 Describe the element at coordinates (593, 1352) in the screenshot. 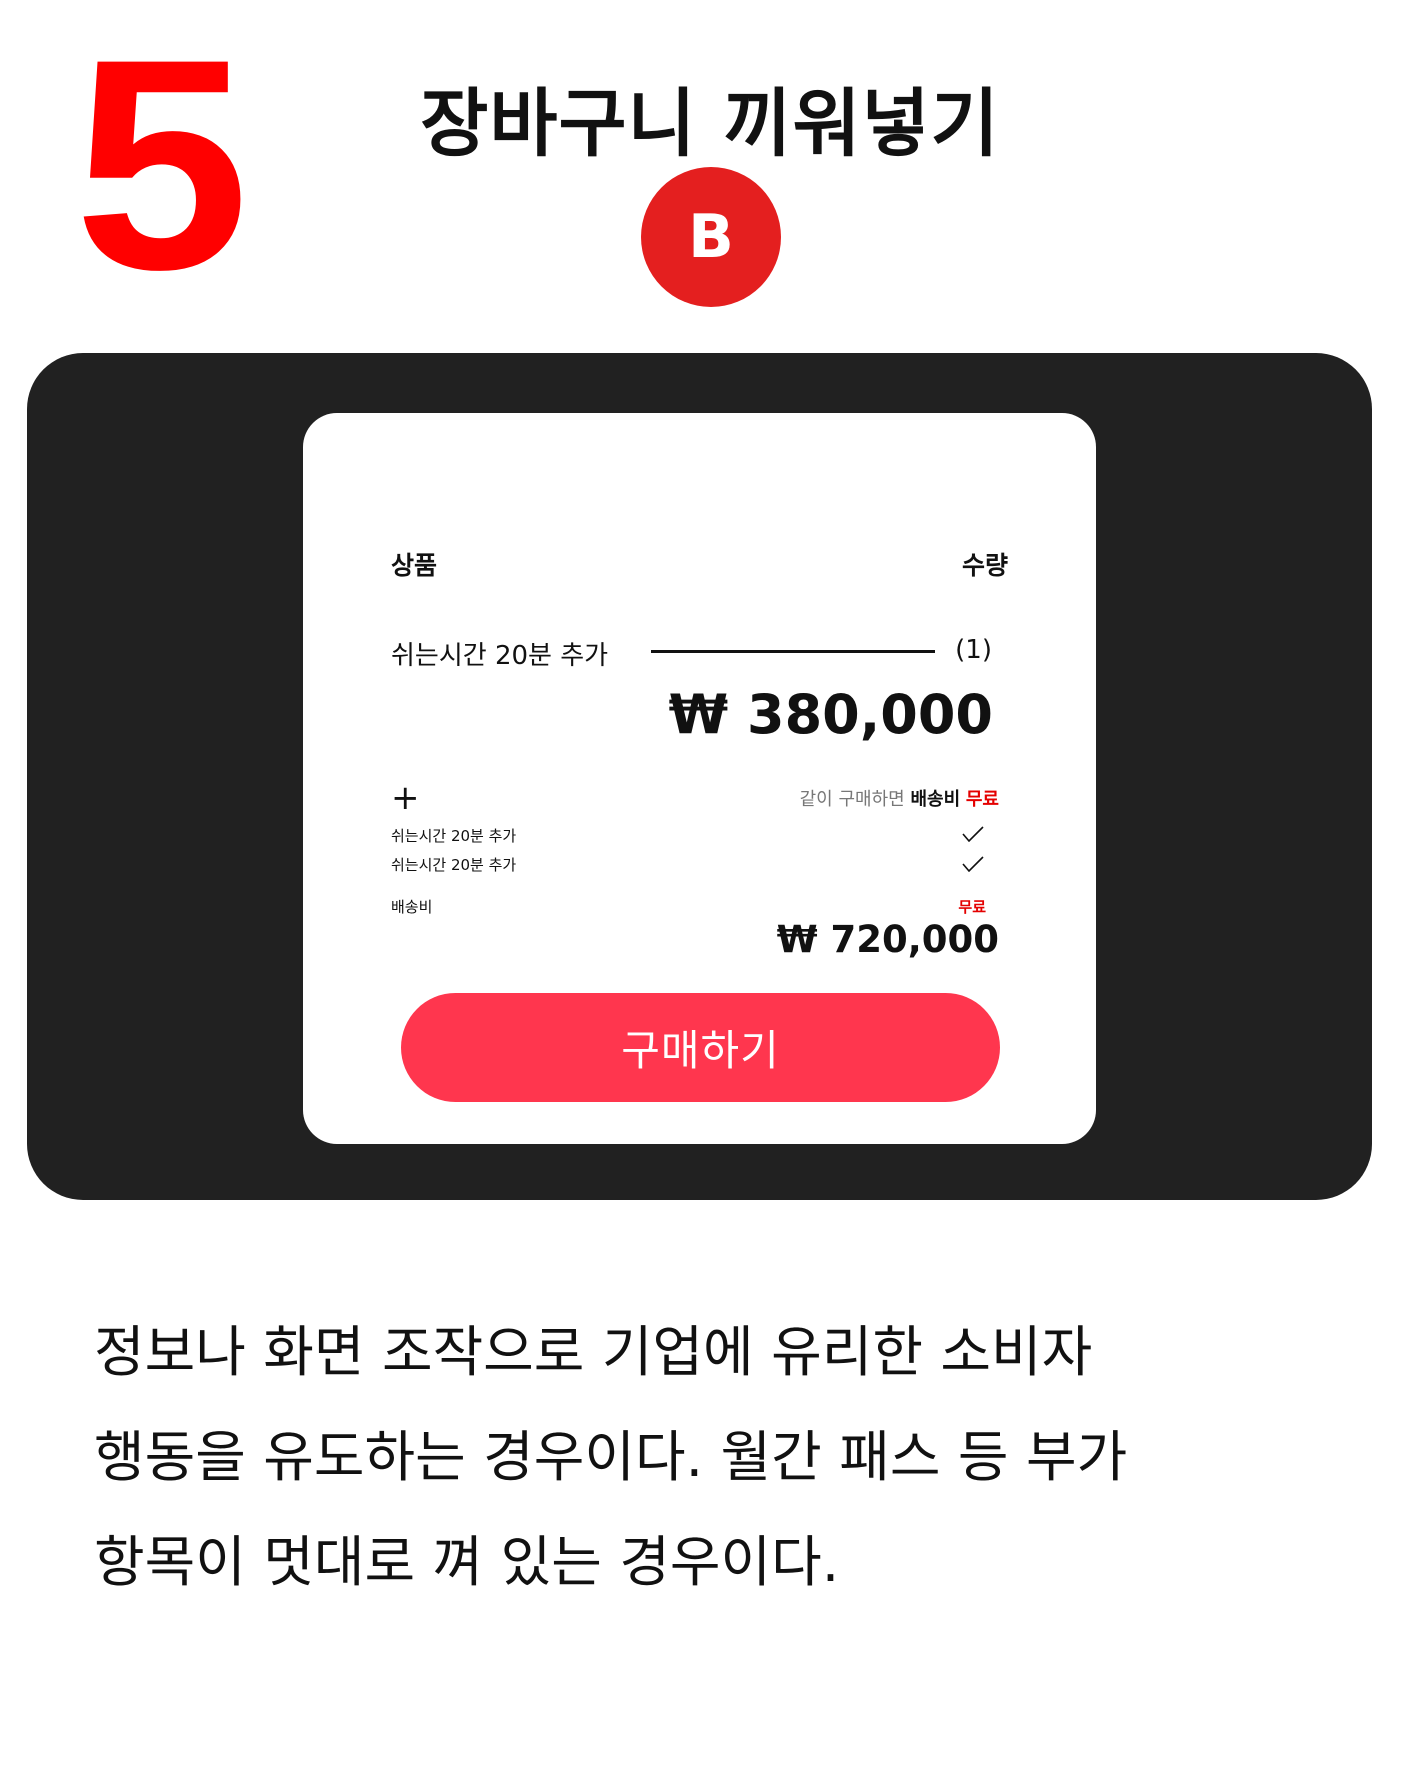

I see `description-line: 정보나 화면 조작으로 기업에 유리한 소비자` at that location.